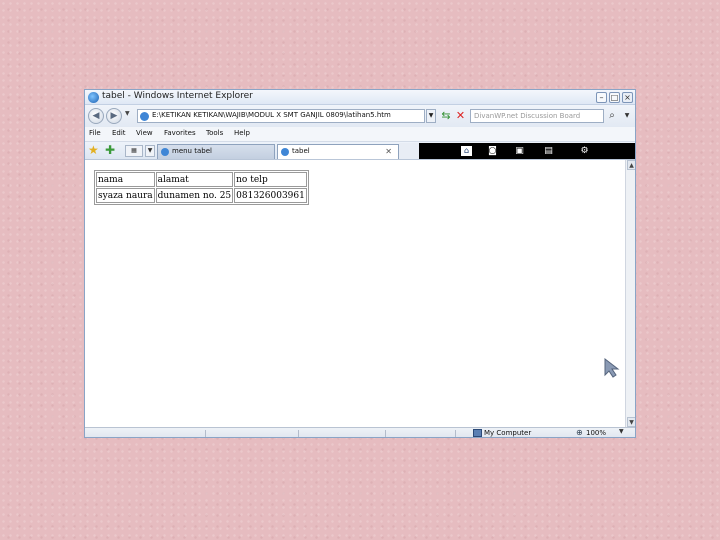  What do you see at coordinates (360, 97) in the screenshot?
I see `title-bar: tabel - Windows Internet Explorer – □ ×` at bounding box center [360, 97].